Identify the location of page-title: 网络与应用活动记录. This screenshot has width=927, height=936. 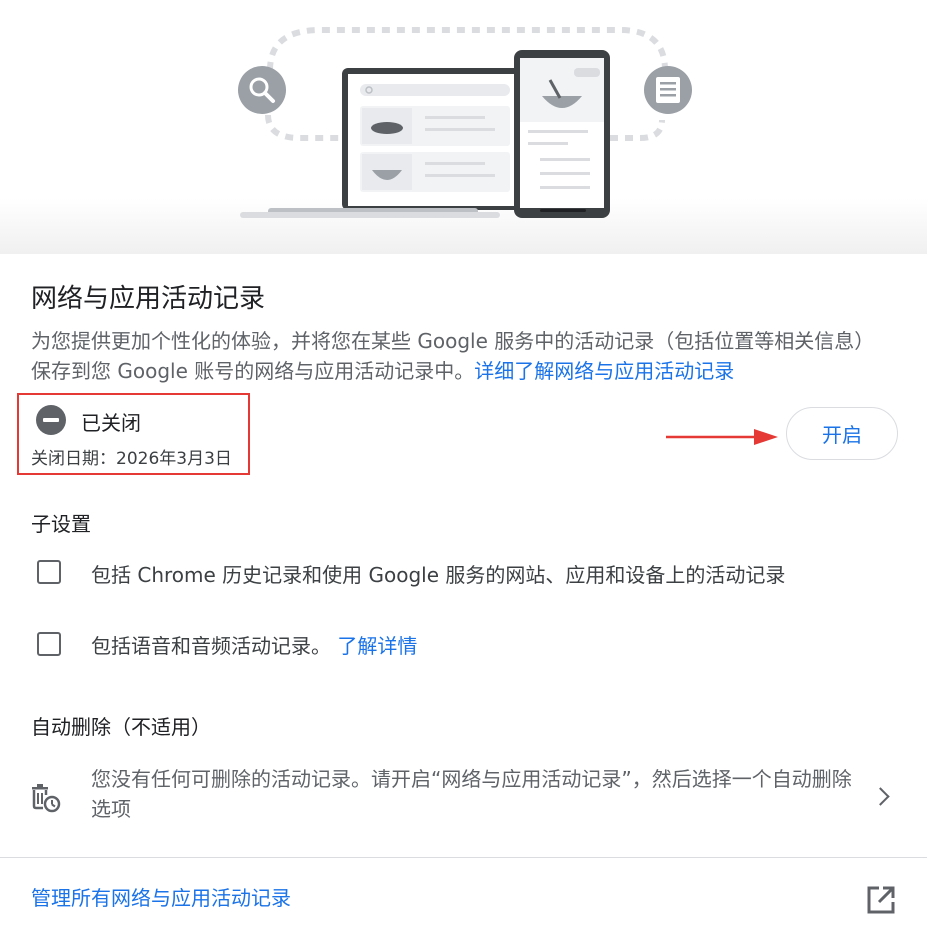
(148, 299).